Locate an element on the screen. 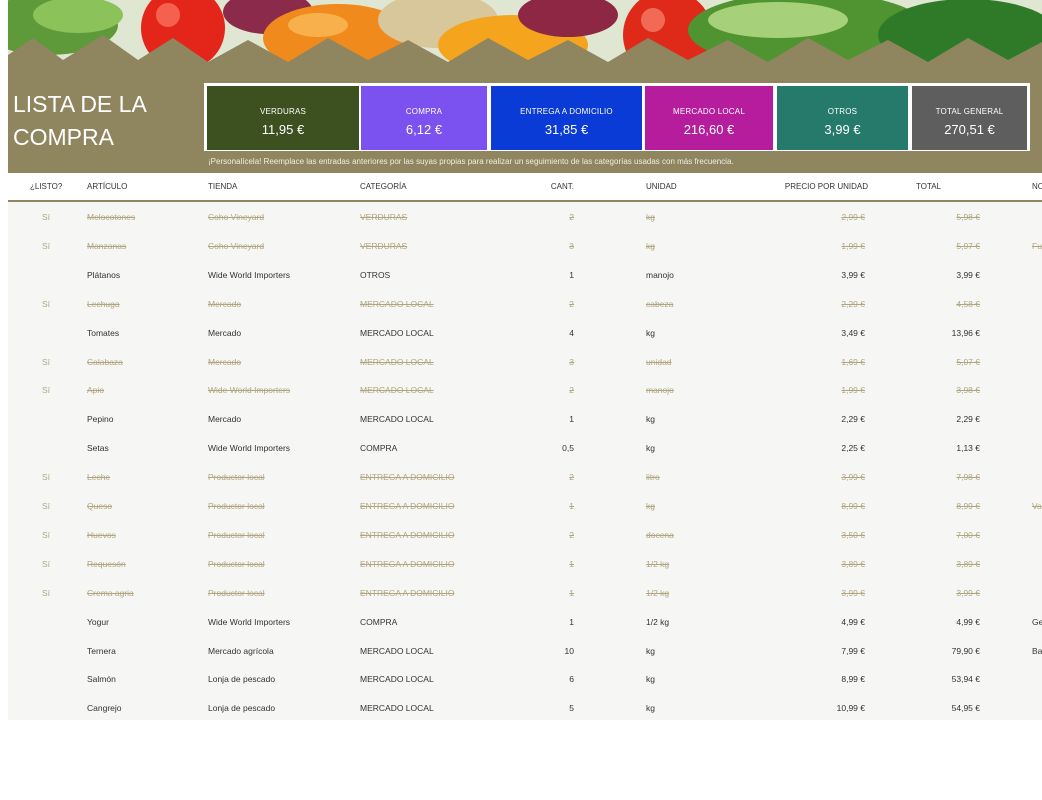 The height and width of the screenshot is (800, 1042). cell-articulo: Salmón is located at coordinates (142, 679).